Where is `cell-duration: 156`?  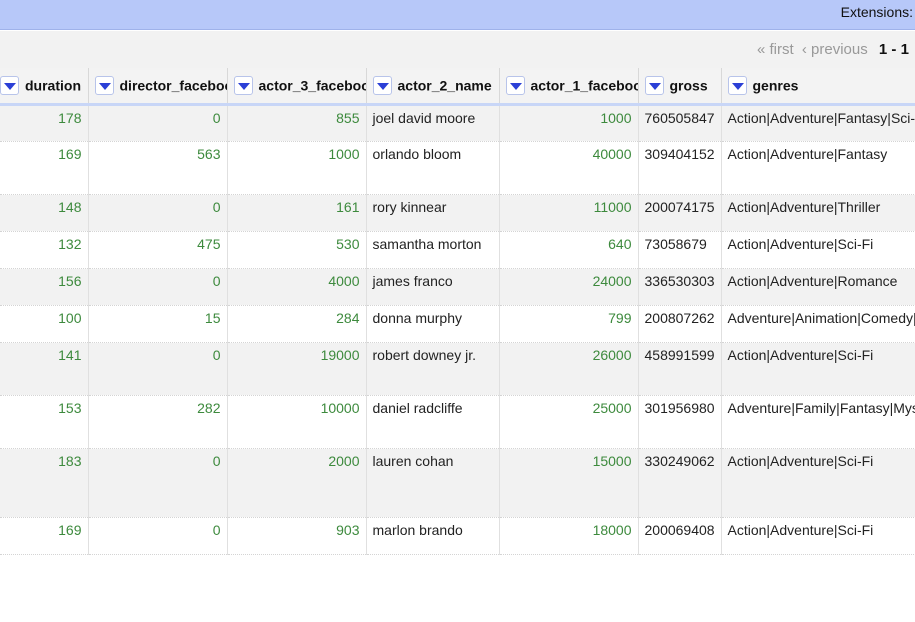
cell-duration: 156 is located at coordinates (44, 287).